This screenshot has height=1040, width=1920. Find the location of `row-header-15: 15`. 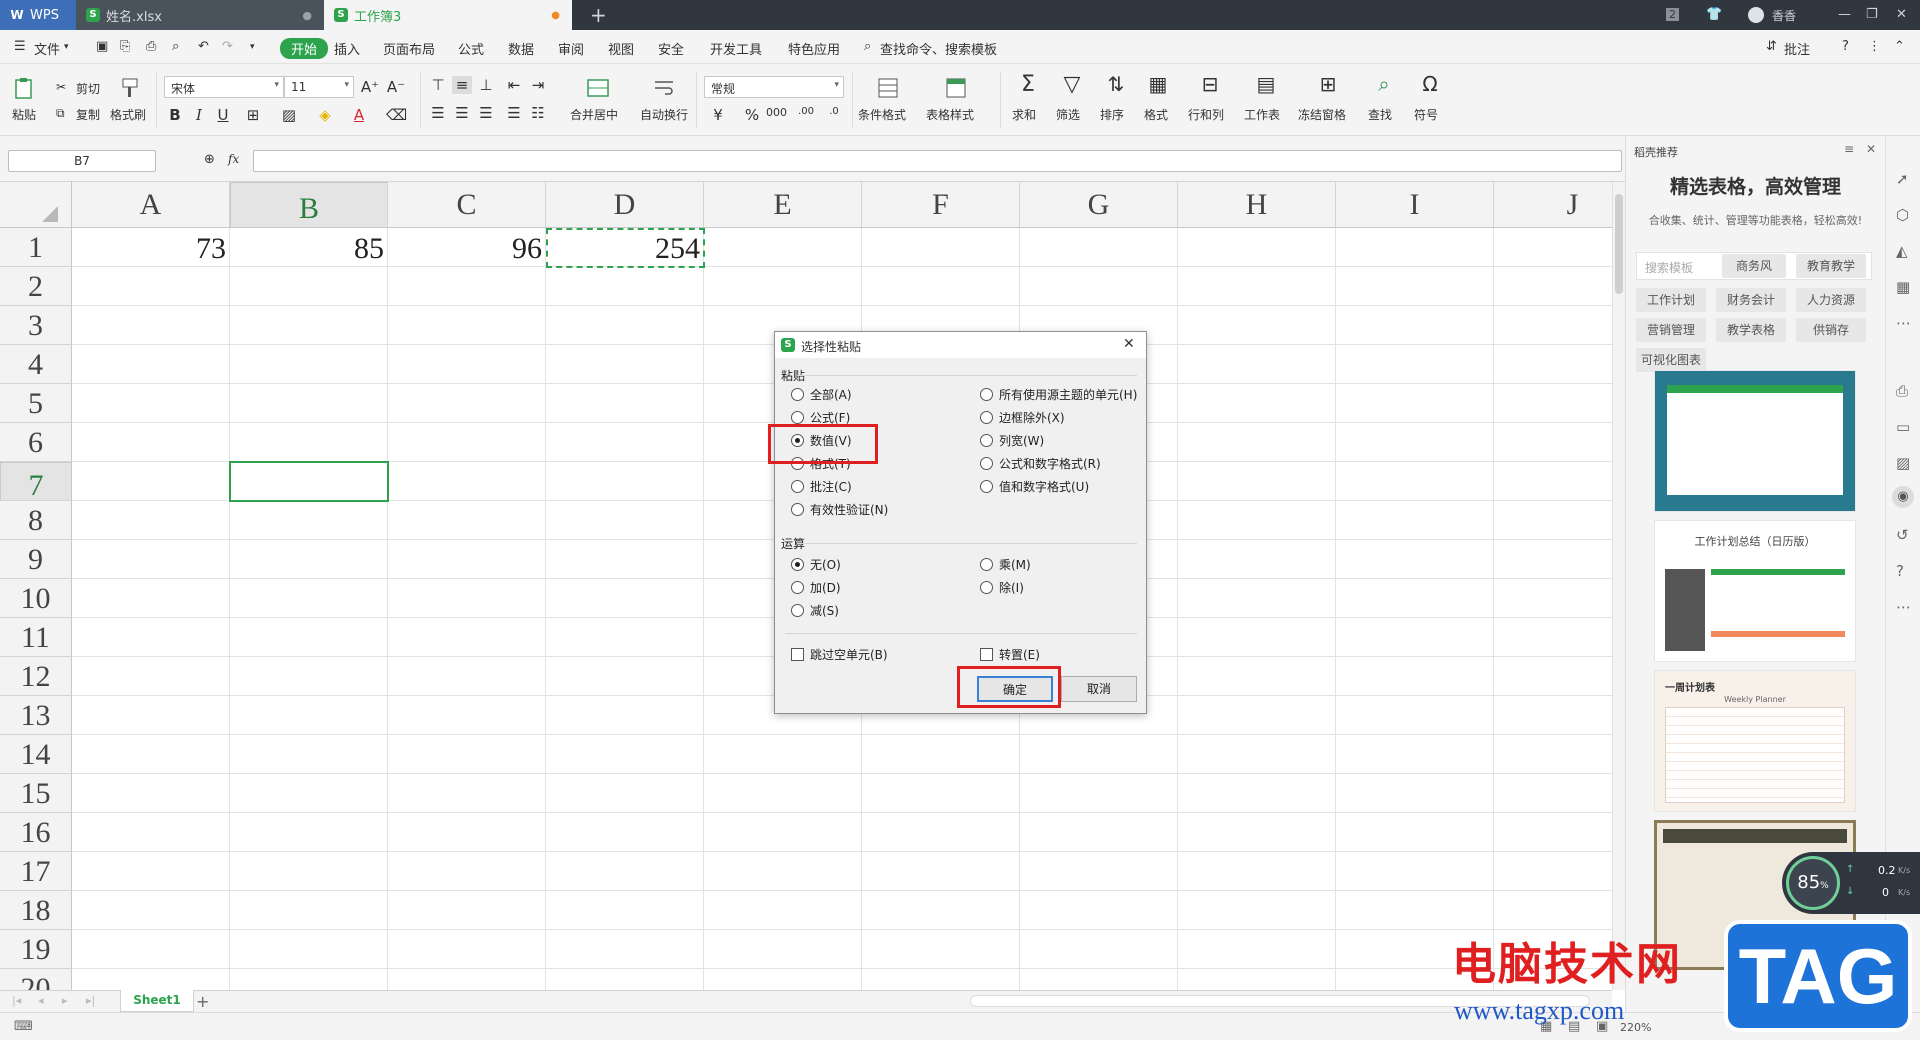

row-header-15: 15 is located at coordinates (36, 793).